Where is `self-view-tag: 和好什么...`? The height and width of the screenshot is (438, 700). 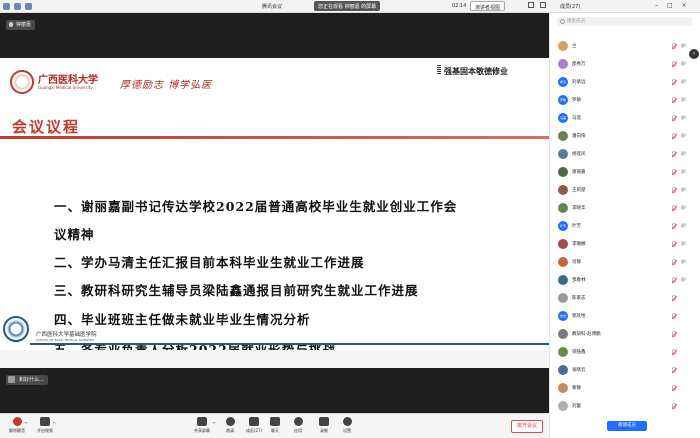 self-view-tag: 和好什么... is located at coordinates (27, 380).